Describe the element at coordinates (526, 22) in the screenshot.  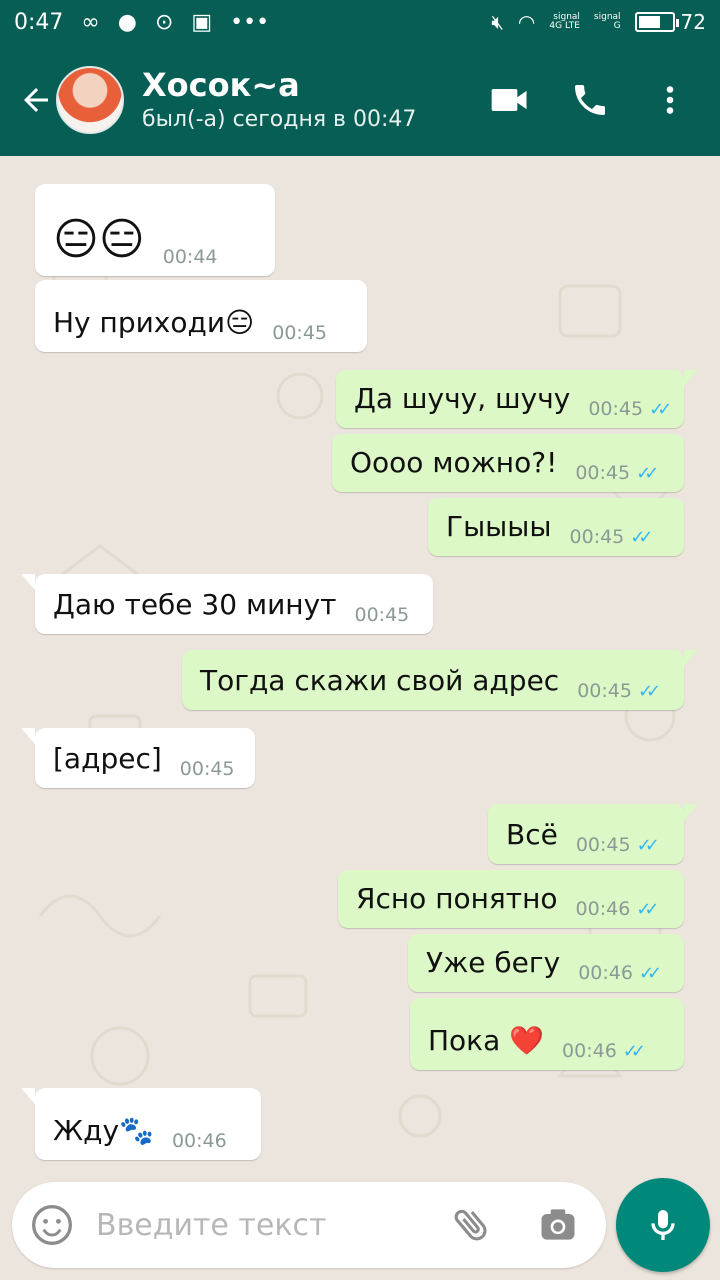
I see `wifi-icon: ◠` at that location.